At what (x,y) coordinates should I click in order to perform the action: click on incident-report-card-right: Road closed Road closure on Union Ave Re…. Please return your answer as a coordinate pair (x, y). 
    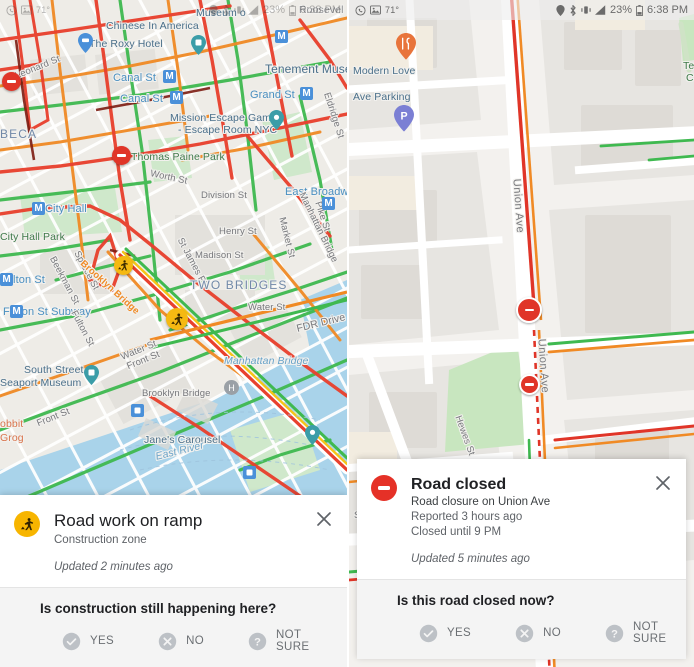
    Looking at the image, I should click on (521, 559).